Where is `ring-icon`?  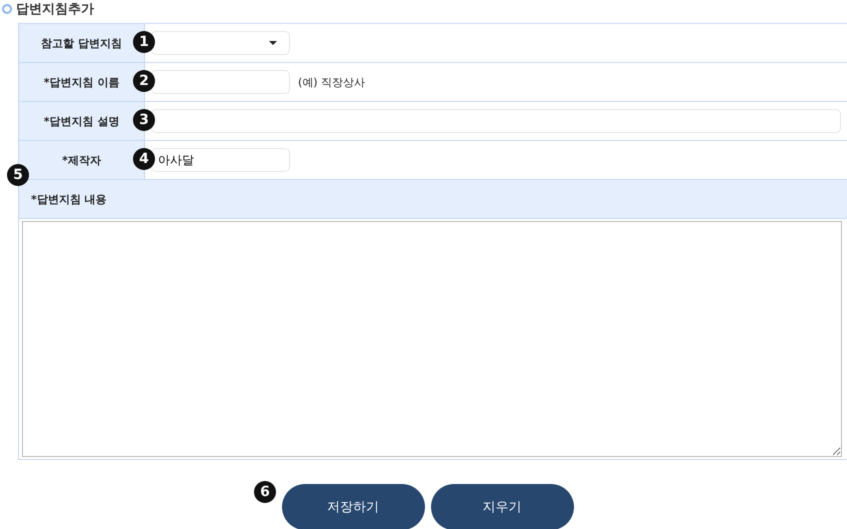
ring-icon is located at coordinates (7, 9).